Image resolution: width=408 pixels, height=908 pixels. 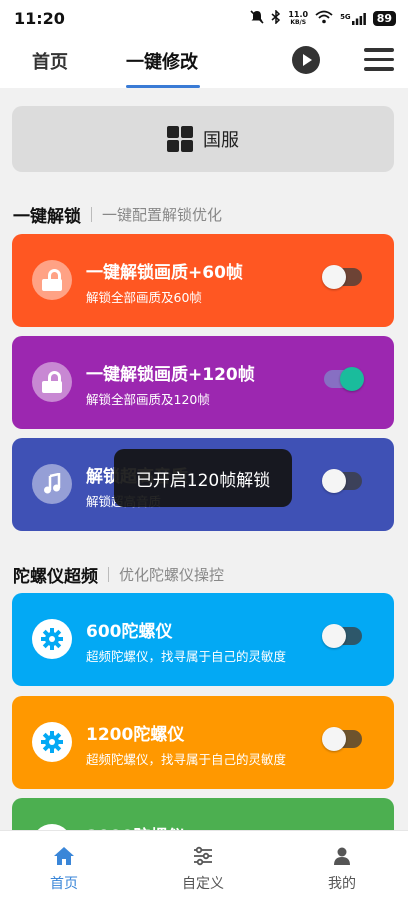 What do you see at coordinates (47, 217) in the screenshot?
I see `section-title: 一键解锁` at bounding box center [47, 217].